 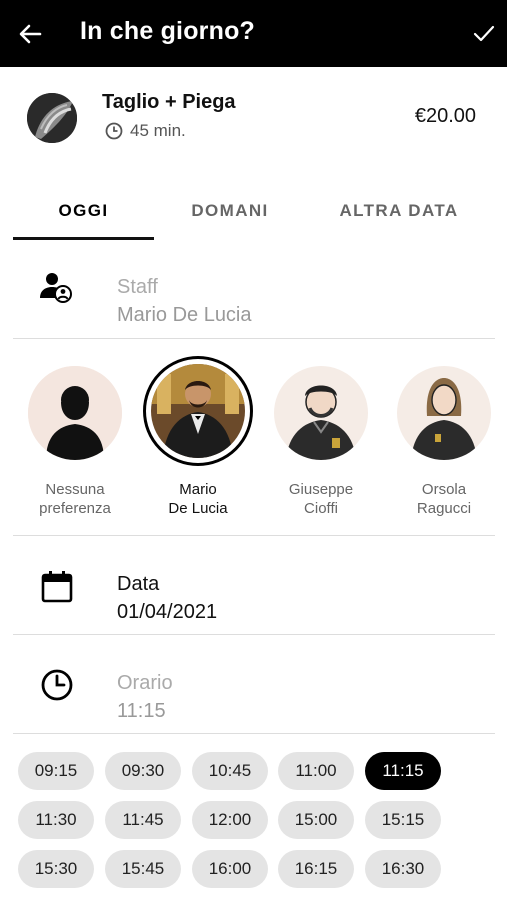 I want to click on date-label: Data, so click(x=138, y=584).